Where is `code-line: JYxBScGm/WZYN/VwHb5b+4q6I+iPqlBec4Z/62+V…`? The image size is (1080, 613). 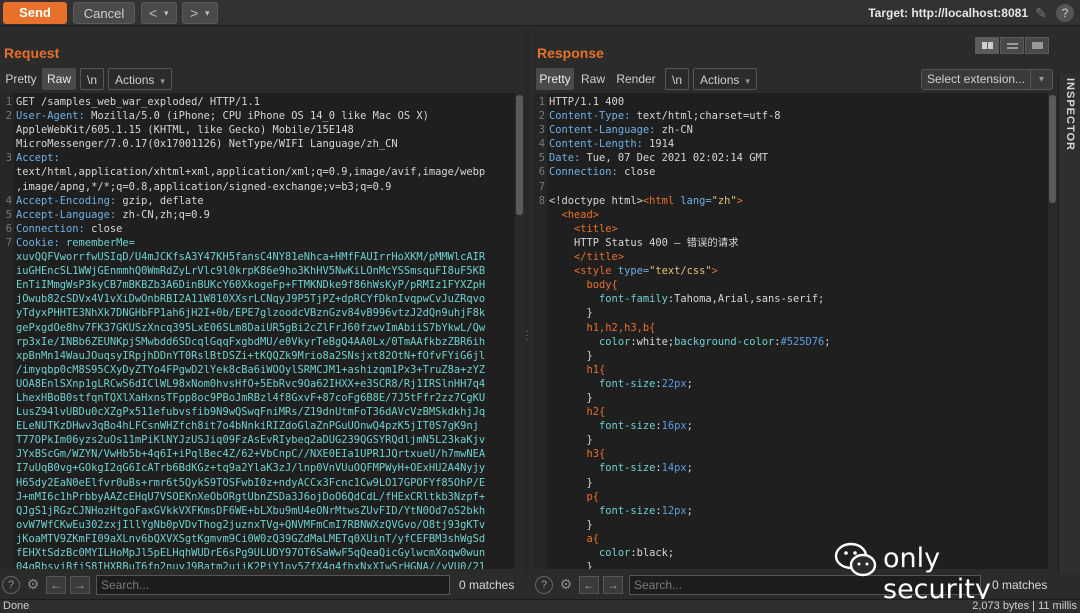
code-line: JYxBScGm/WZYN/VwHb5b+4q6I+iPqlBec4Z/62+V… is located at coordinates (257, 454).